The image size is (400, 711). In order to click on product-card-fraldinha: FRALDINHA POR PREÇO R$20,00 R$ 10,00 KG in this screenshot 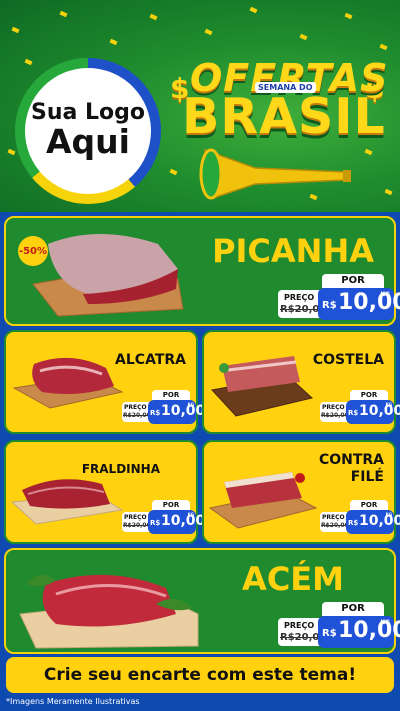, I will do `click(104, 492)`.